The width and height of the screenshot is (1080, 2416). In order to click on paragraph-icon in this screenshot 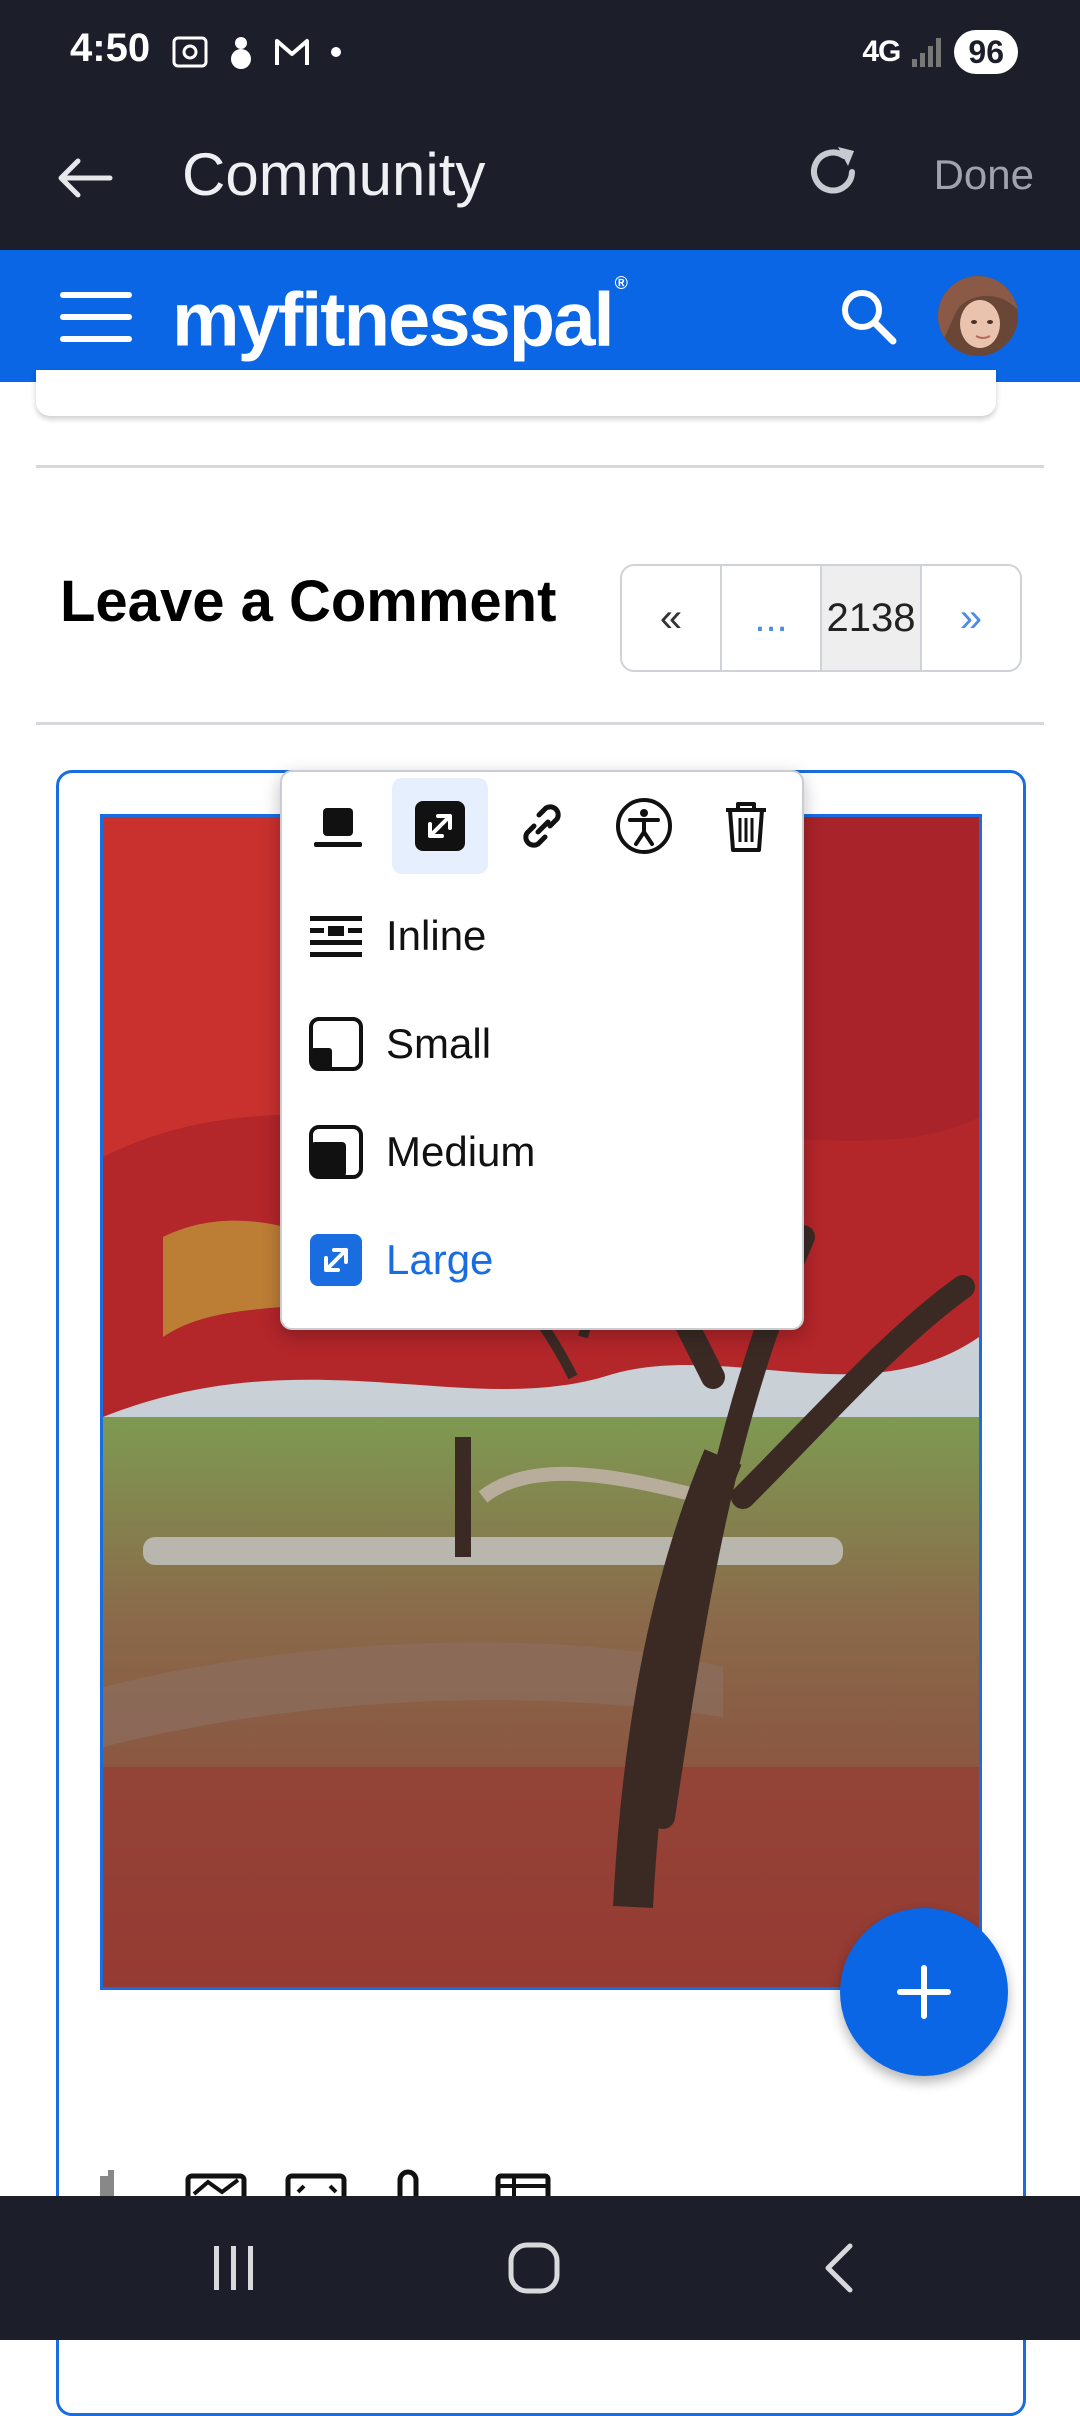, I will do `click(107, 2183)`.